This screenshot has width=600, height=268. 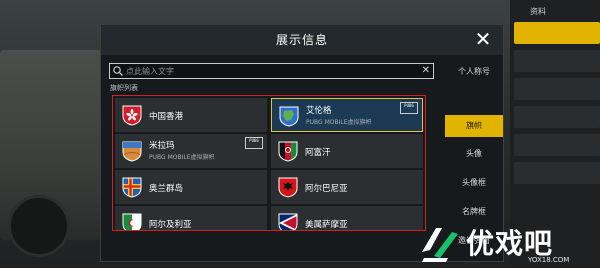 What do you see at coordinates (474, 183) in the screenshot?
I see `tab-avatar-frame: 头像框` at bounding box center [474, 183].